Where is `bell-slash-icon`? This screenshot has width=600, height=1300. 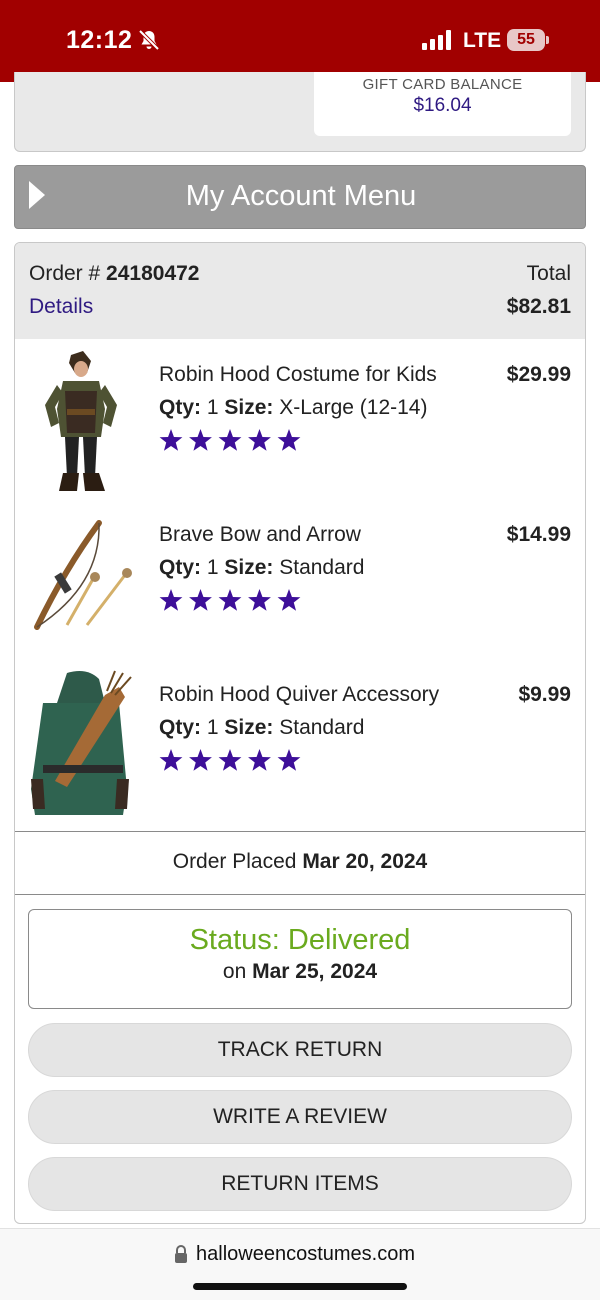 bell-slash-icon is located at coordinates (149, 40).